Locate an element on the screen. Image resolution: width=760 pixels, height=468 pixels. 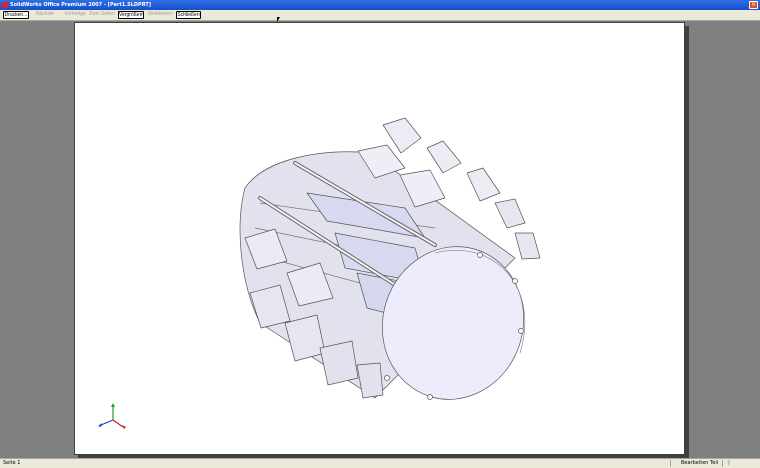
coordinate-triad-icon is located at coordinates (112, 416).